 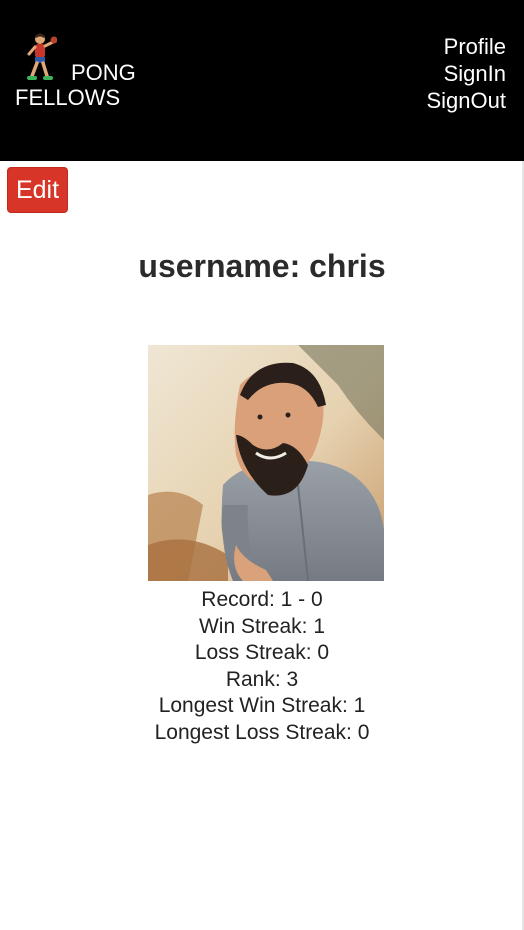 I want to click on stat-longest-win-streak: Longest Win Streak: 1, so click(x=262, y=705).